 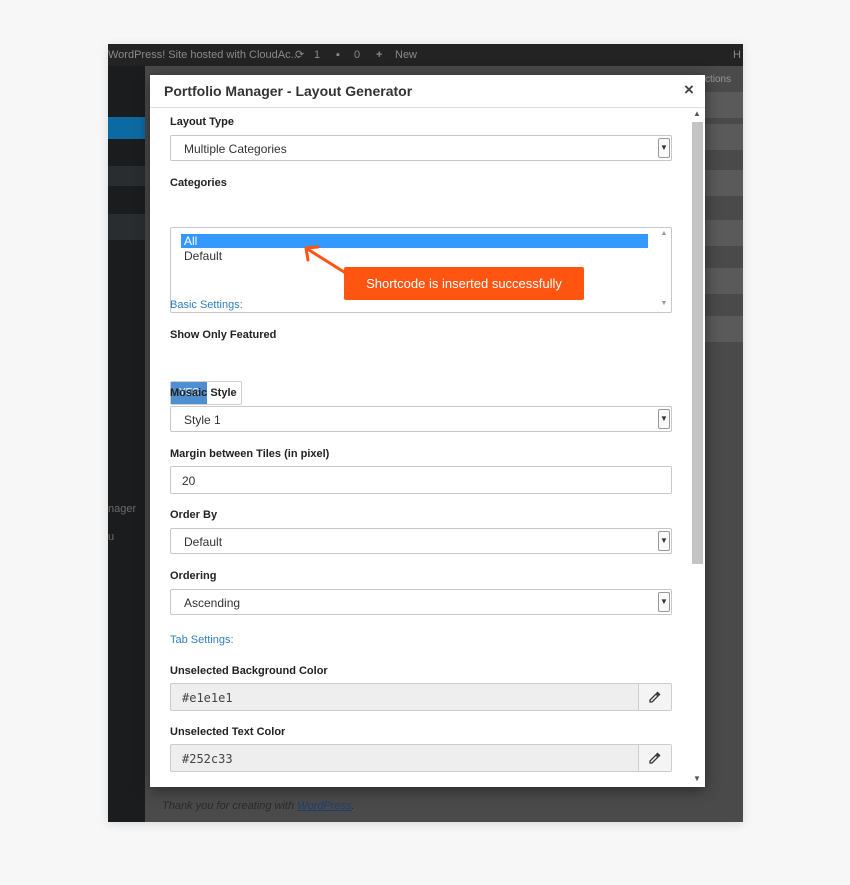 What do you see at coordinates (718, 79) in the screenshot?
I see `screen-options-fragment: ctions` at bounding box center [718, 79].